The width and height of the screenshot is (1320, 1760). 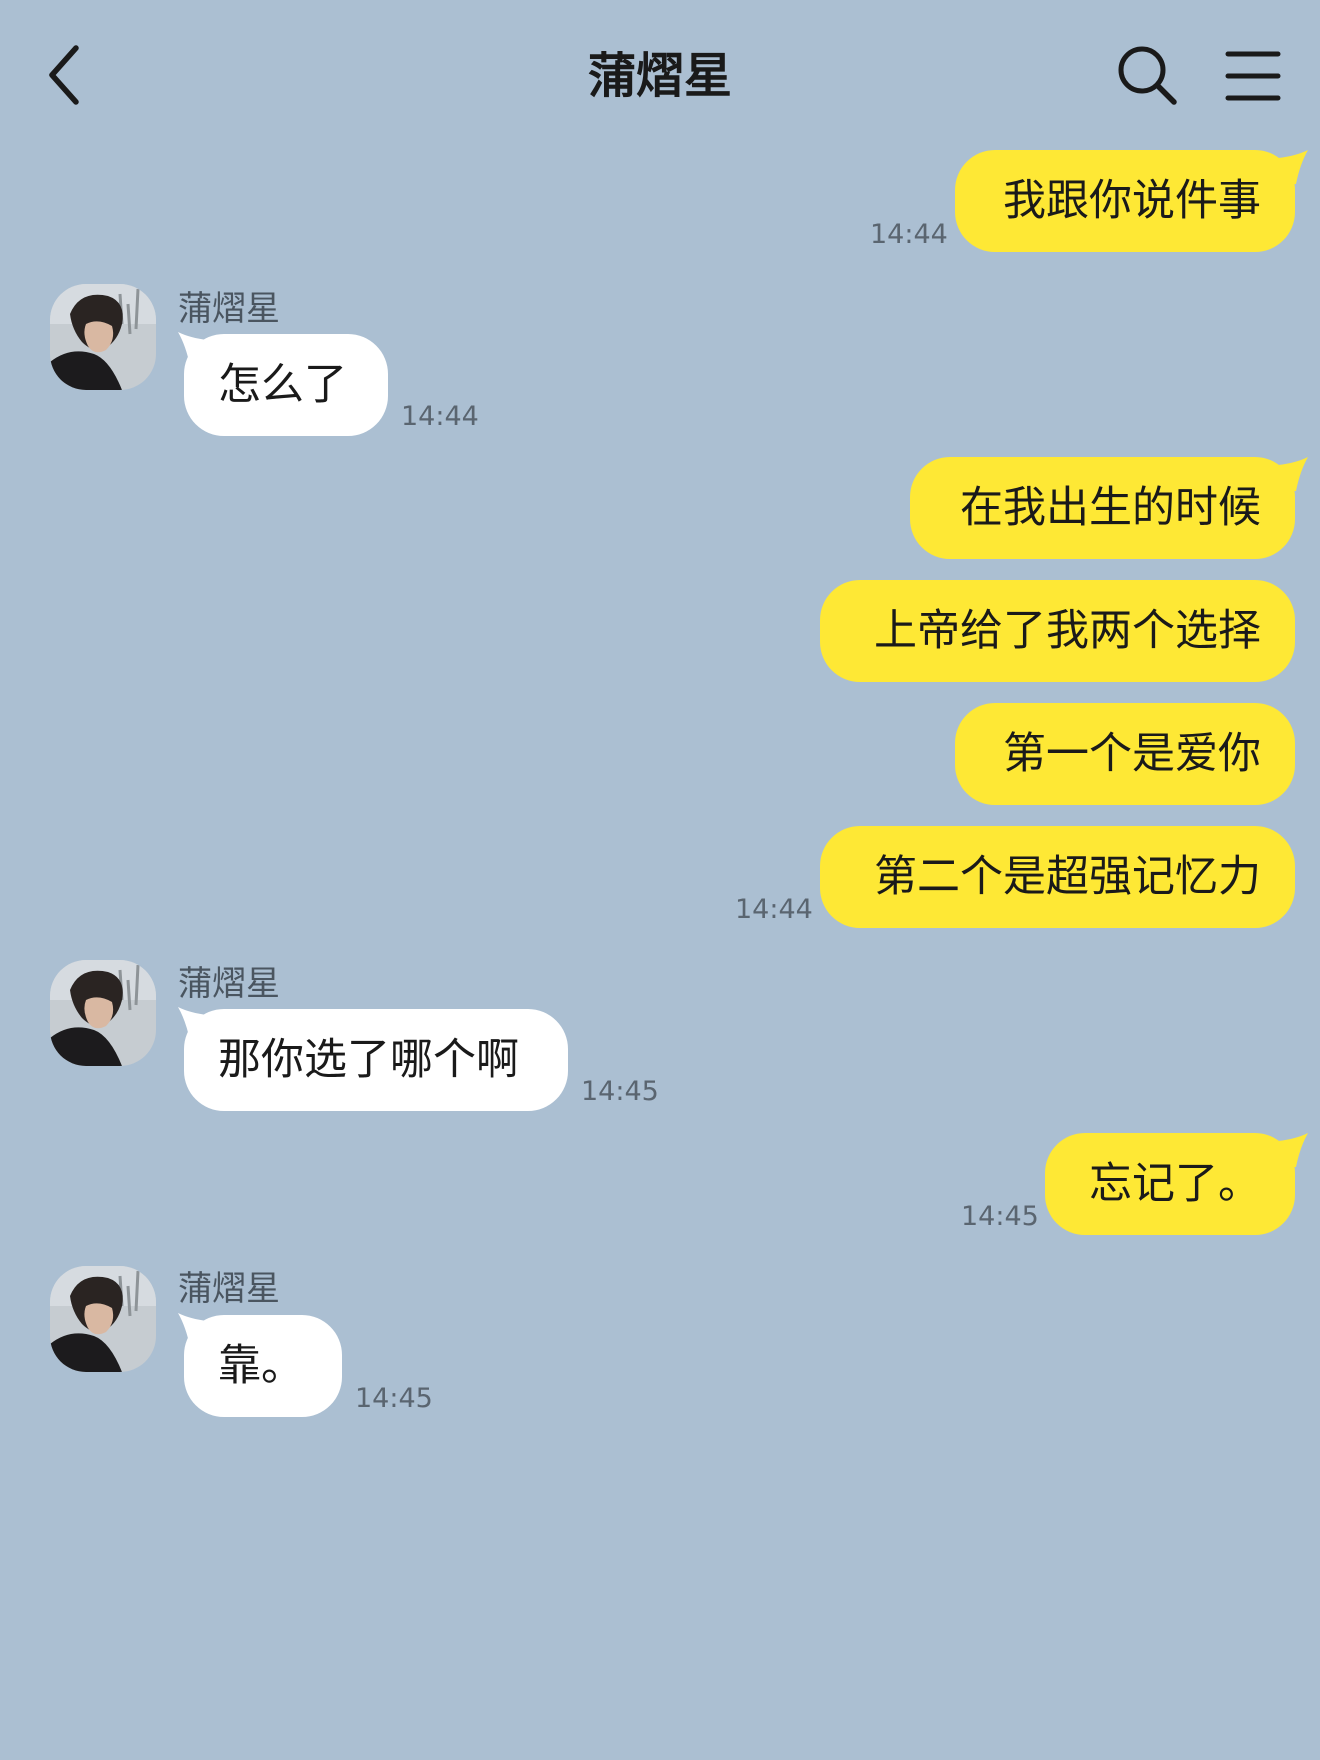 I want to click on my-message-bubble: 在我出生的时候, so click(x=1102, y=508).